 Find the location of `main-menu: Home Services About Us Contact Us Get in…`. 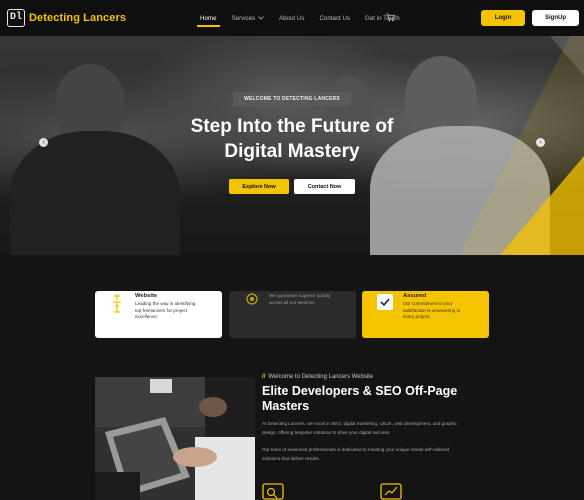

main-menu: Home Services About Us Contact Us Get in… is located at coordinates (306, 18).